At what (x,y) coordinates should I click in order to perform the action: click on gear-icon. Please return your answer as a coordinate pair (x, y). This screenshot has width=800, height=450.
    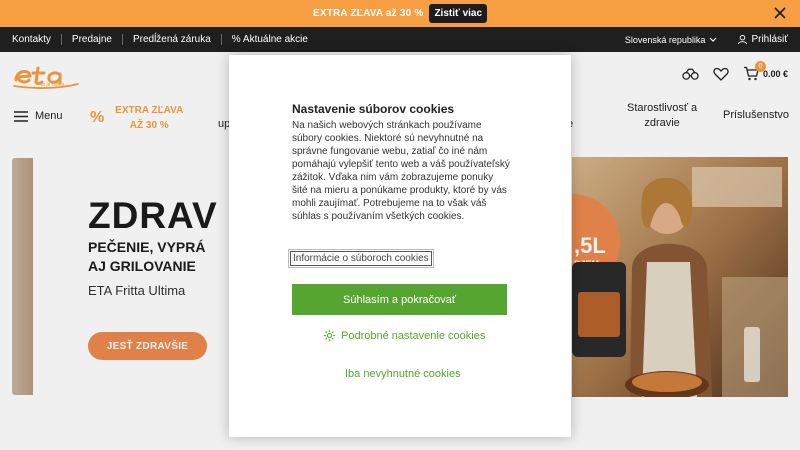
    Looking at the image, I should click on (329, 335).